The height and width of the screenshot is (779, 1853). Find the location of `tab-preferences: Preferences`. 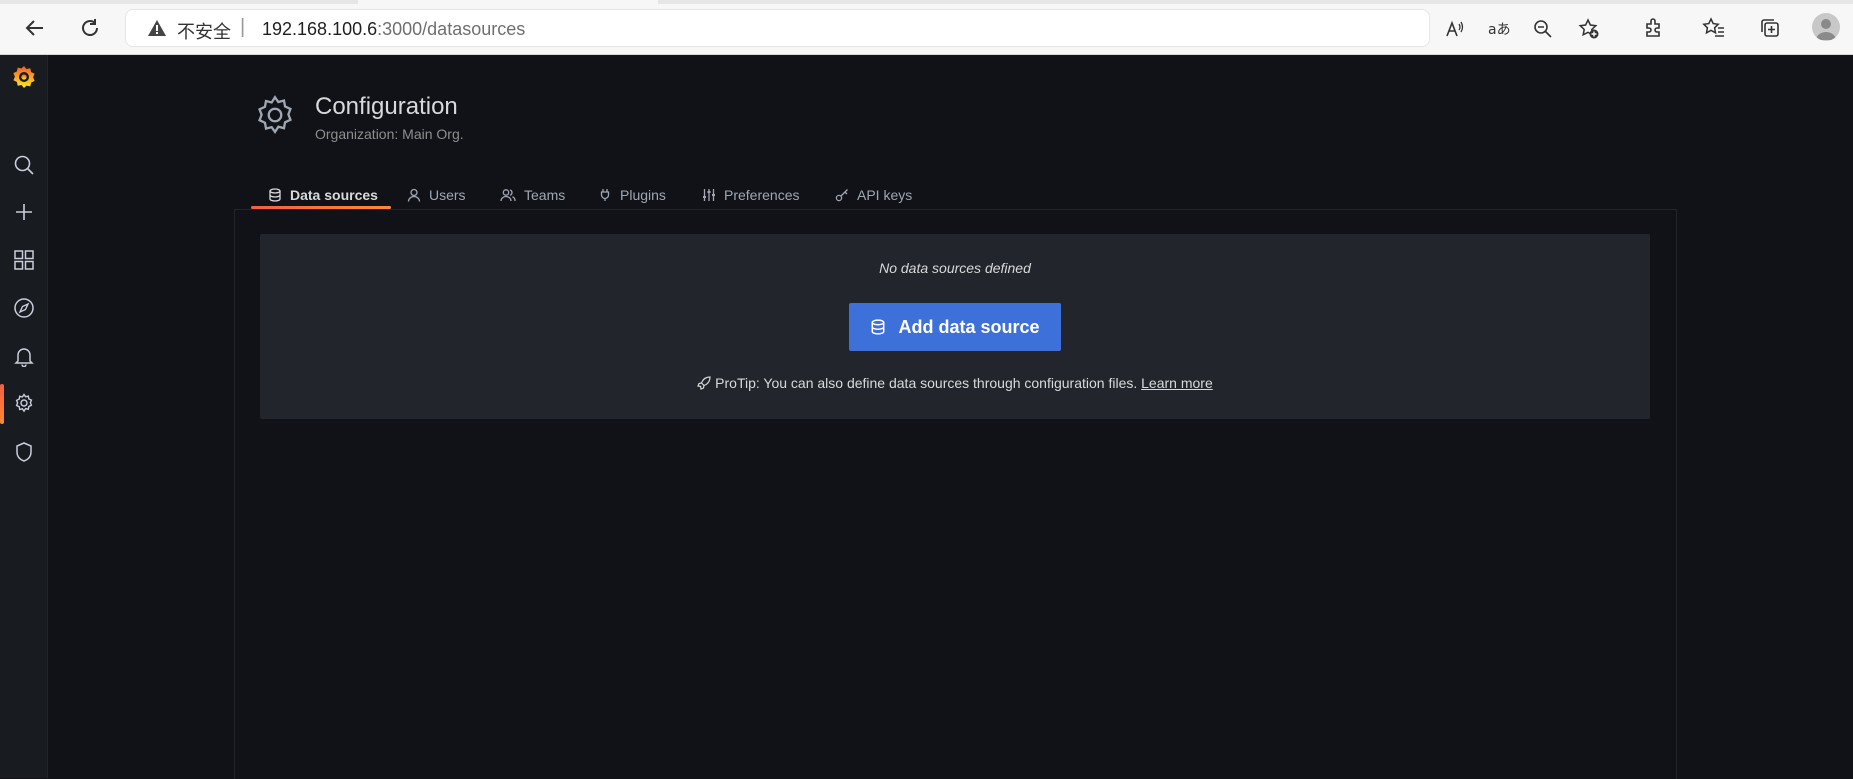

tab-preferences: Preferences is located at coordinates (750, 195).